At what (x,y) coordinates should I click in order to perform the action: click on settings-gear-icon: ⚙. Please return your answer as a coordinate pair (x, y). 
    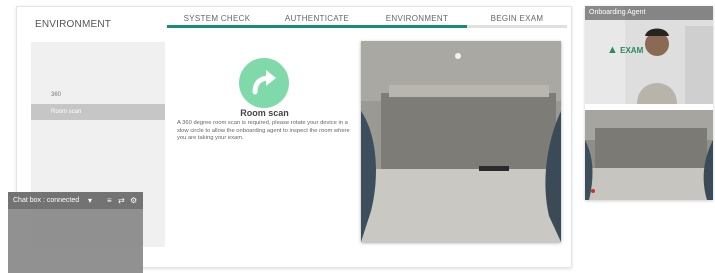
    Looking at the image, I should click on (133, 200).